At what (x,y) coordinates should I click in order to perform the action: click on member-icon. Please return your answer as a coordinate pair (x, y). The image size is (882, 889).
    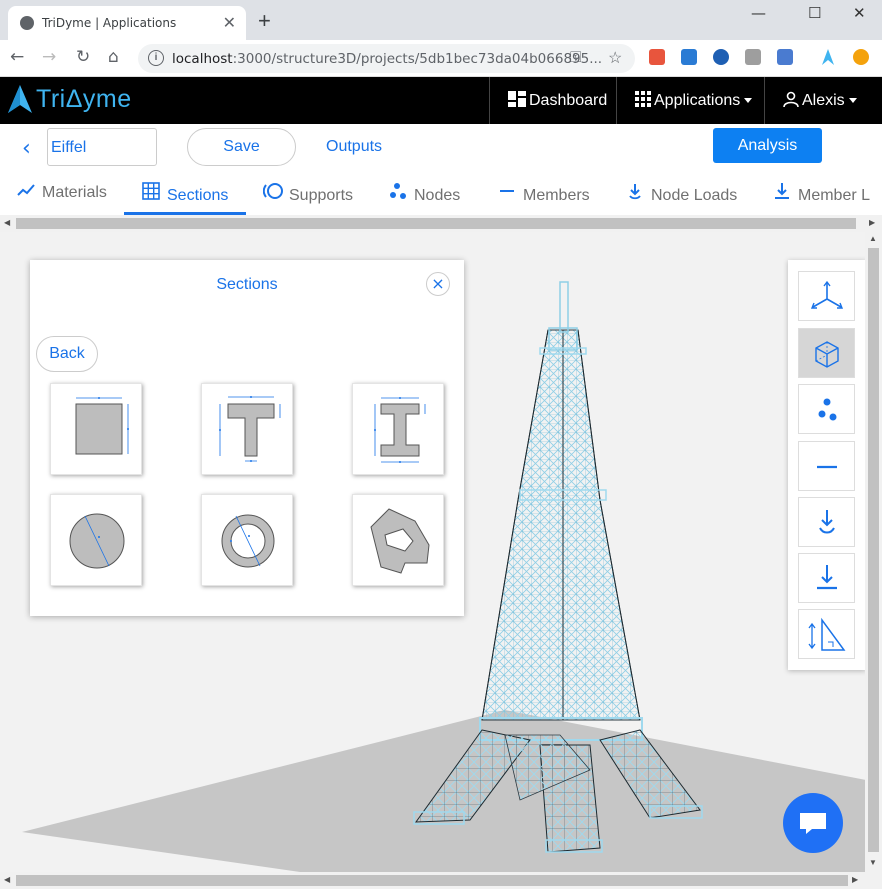
    Looking at the image, I should click on (827, 467).